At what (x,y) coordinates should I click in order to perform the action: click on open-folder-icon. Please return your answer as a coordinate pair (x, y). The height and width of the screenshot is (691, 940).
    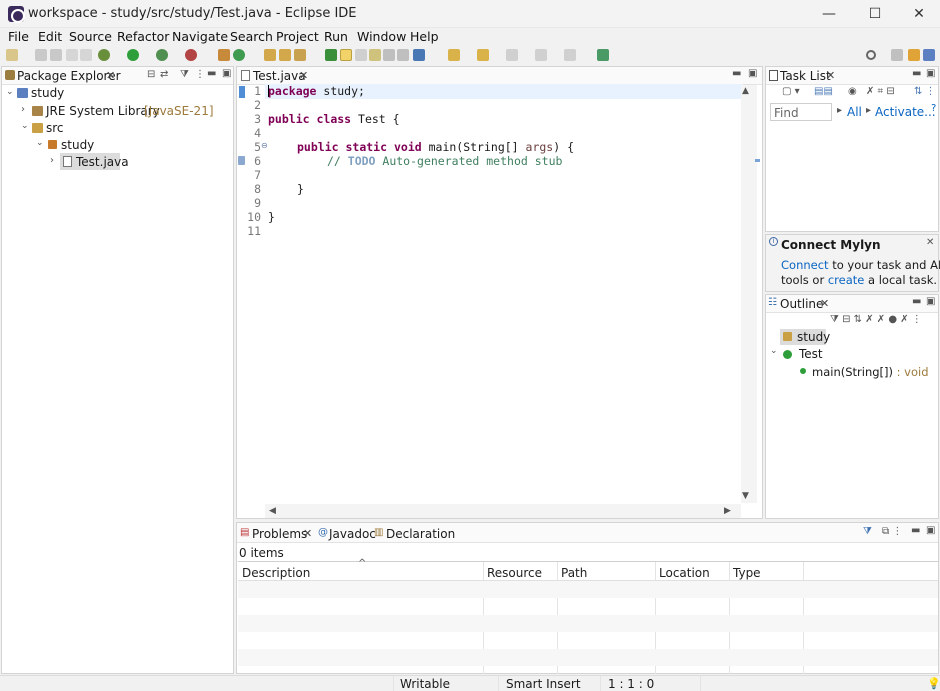
    Looking at the image, I should click on (285, 55).